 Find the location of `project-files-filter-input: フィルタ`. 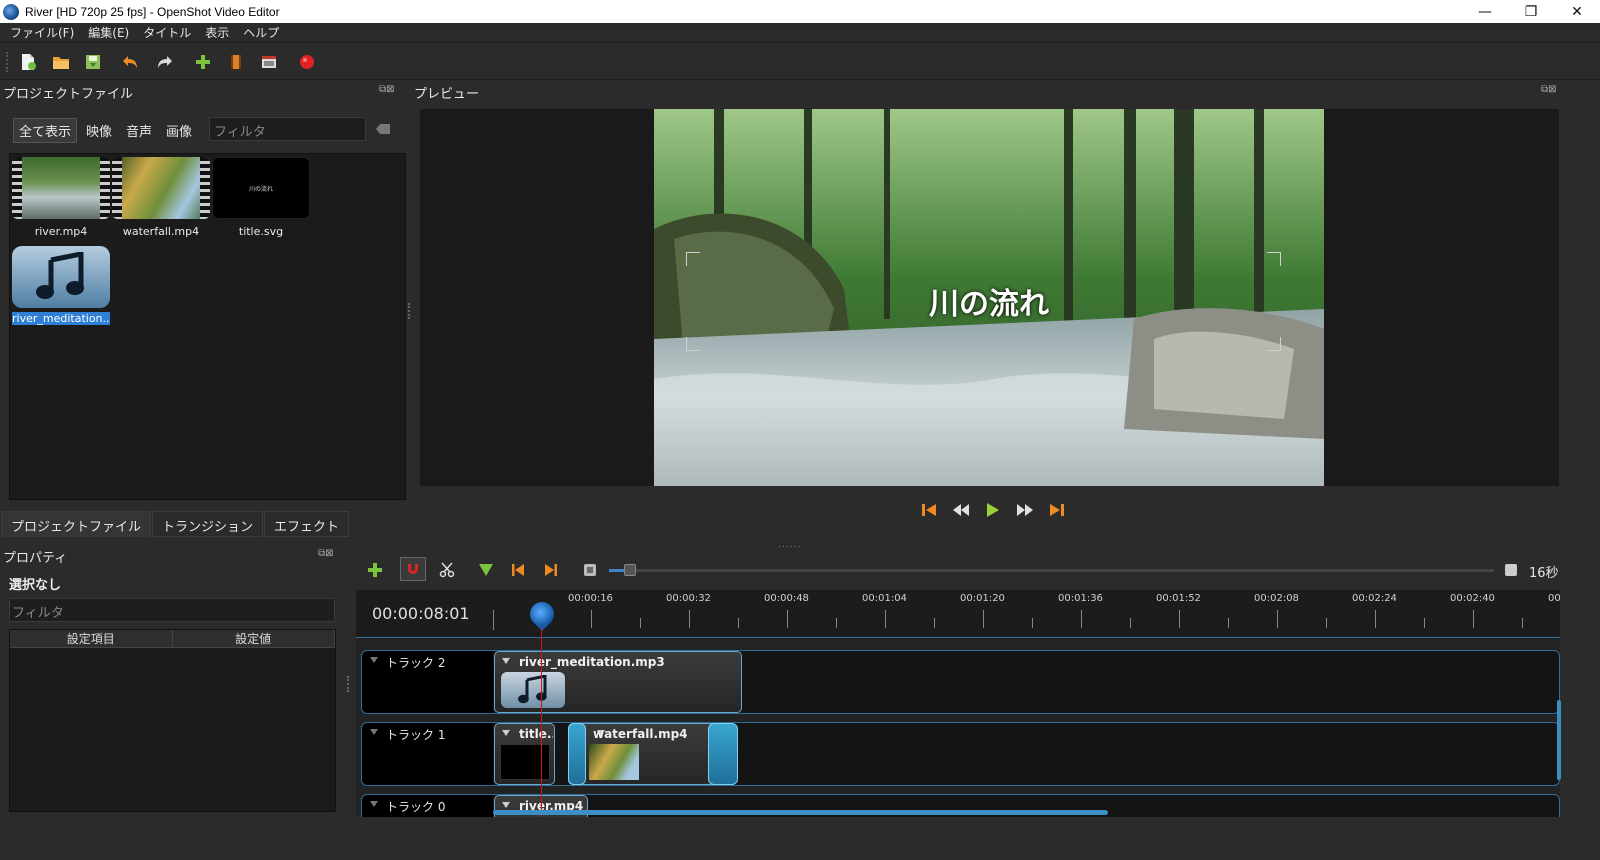

project-files-filter-input: フィルタ is located at coordinates (287, 129).